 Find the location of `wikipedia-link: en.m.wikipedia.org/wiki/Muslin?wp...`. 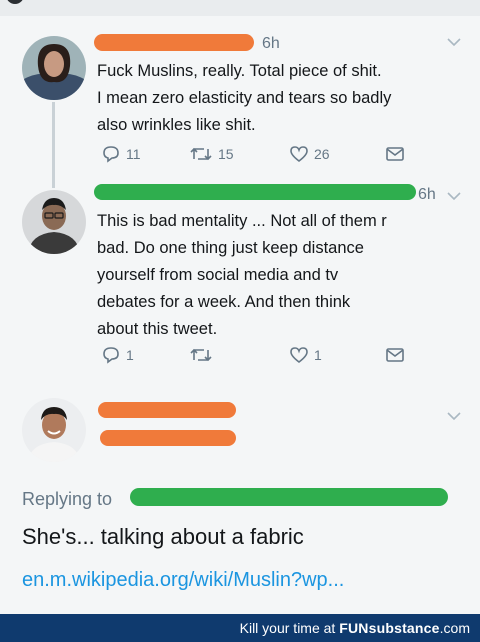

wikipedia-link: en.m.wikipedia.org/wiki/Muslin?wp... is located at coordinates (183, 580).